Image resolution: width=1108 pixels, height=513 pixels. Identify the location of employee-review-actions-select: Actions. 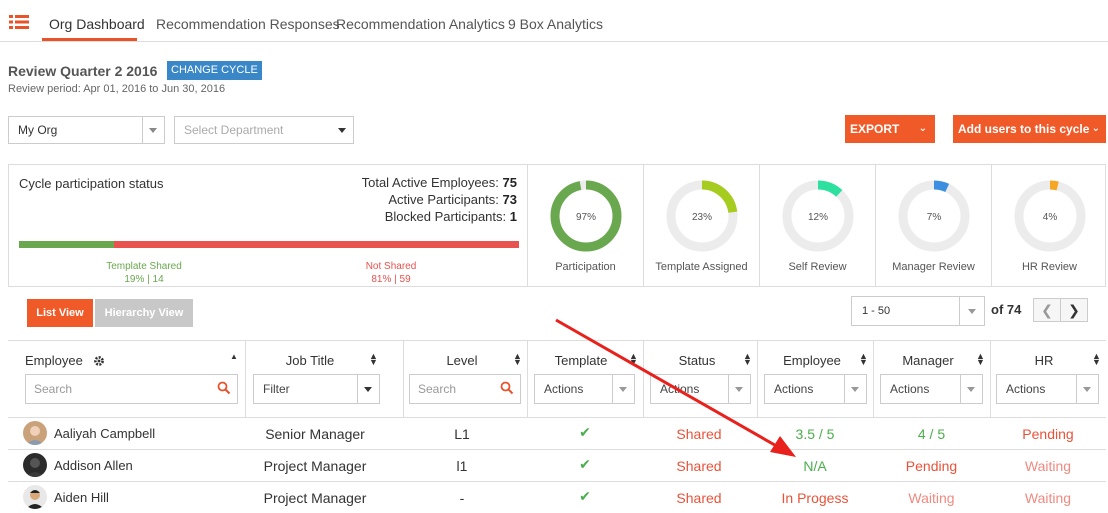
(815, 389).